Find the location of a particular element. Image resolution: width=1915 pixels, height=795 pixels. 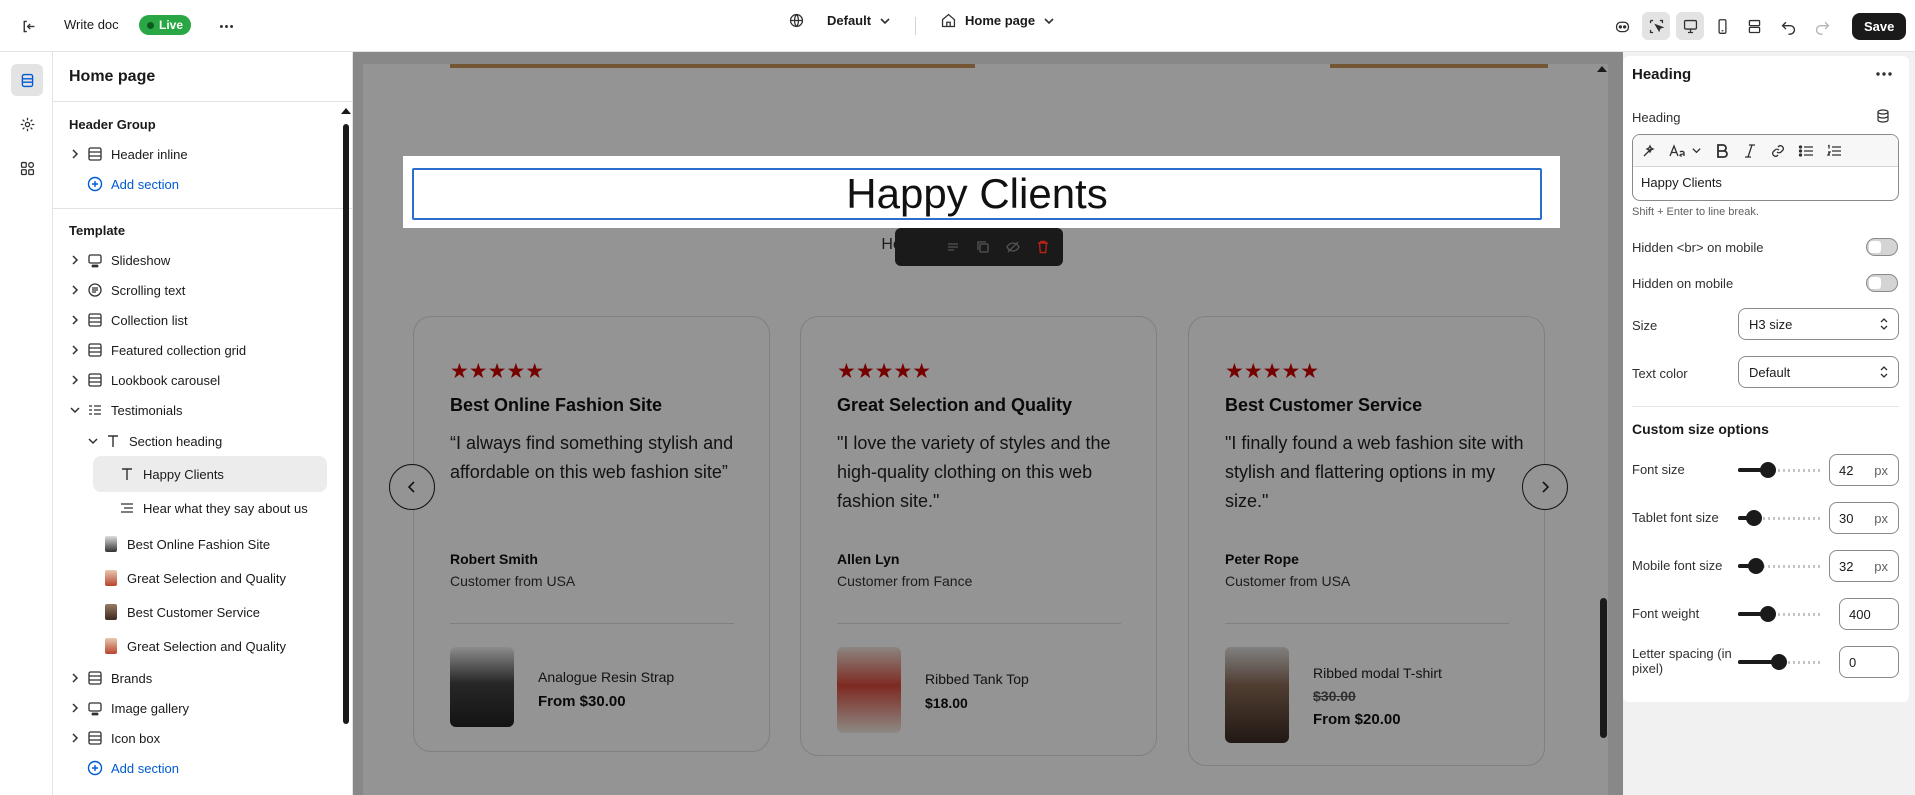

line-break-hint: Shift + Enter to line break. is located at coordinates (1695, 212).